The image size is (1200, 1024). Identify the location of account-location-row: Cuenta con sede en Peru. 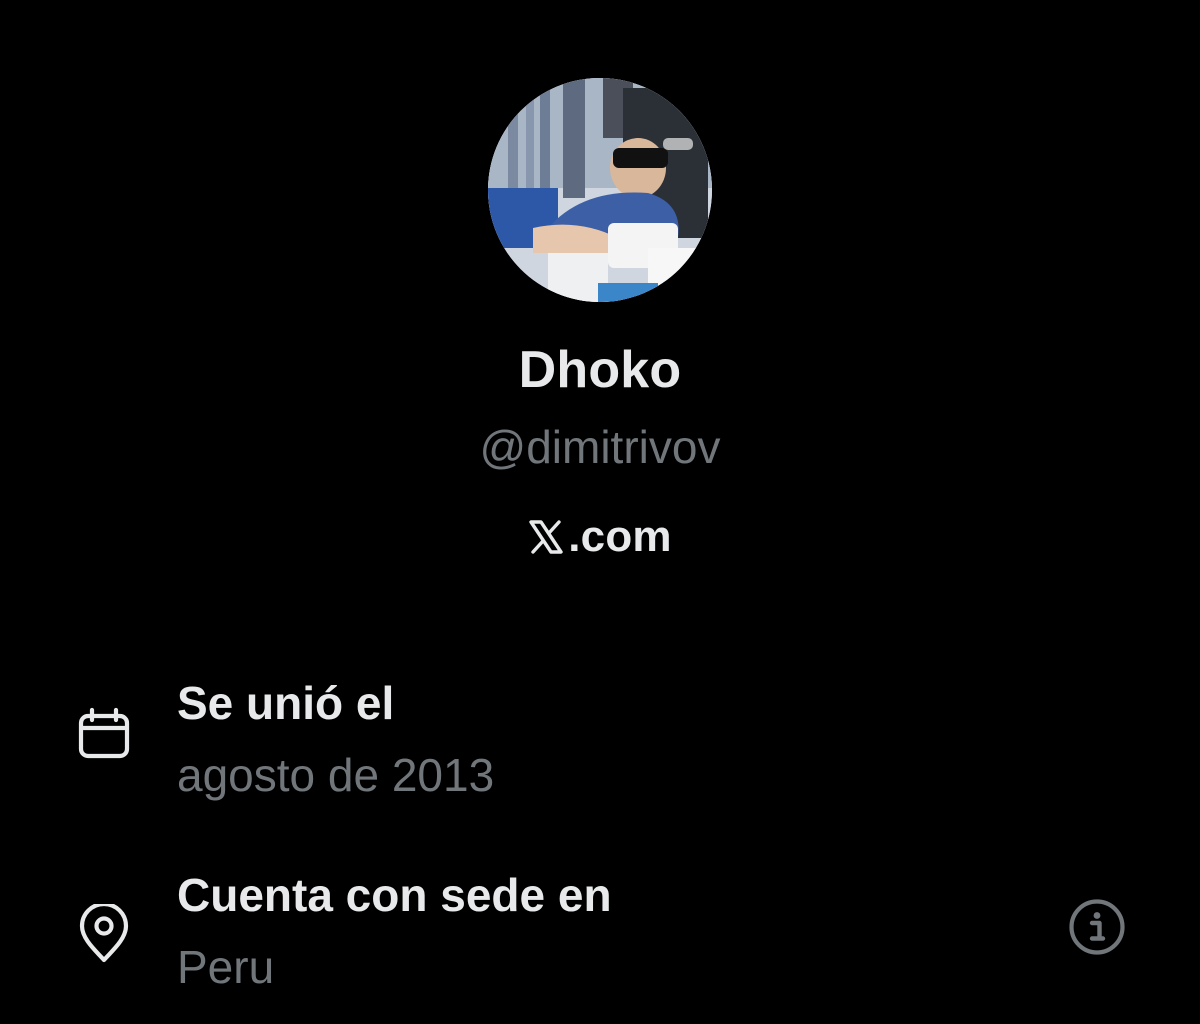
(600, 938).